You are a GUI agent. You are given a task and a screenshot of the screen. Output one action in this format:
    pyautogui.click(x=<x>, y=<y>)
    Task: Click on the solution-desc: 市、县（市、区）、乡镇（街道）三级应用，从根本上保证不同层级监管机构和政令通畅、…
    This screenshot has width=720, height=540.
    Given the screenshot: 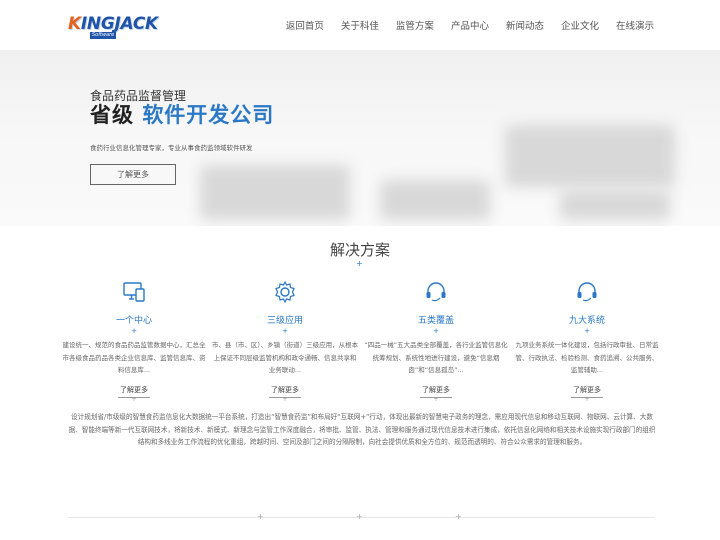 What is the action you would take?
    pyautogui.click(x=285, y=357)
    